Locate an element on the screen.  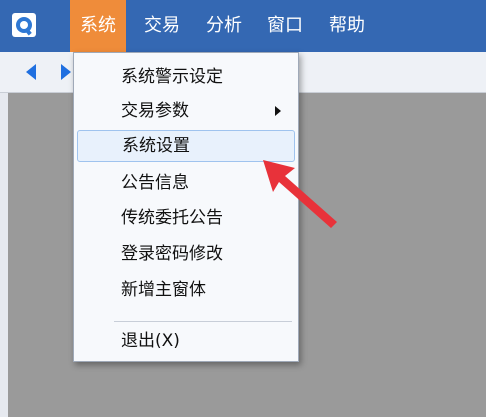
menu-item-label: 登录密码修改 is located at coordinates (172, 254).